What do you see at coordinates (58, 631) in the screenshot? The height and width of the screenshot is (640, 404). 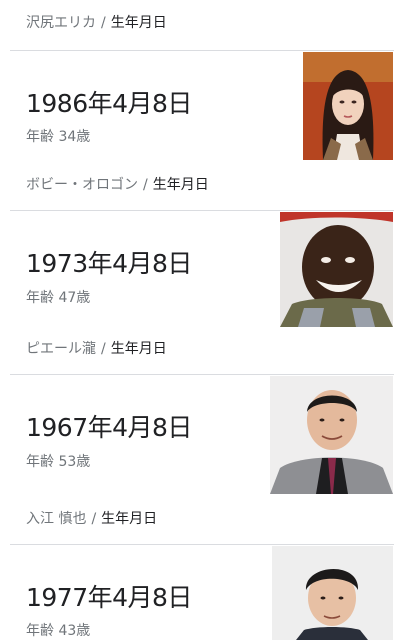 I see `age-label: 年齢 43歳` at bounding box center [58, 631].